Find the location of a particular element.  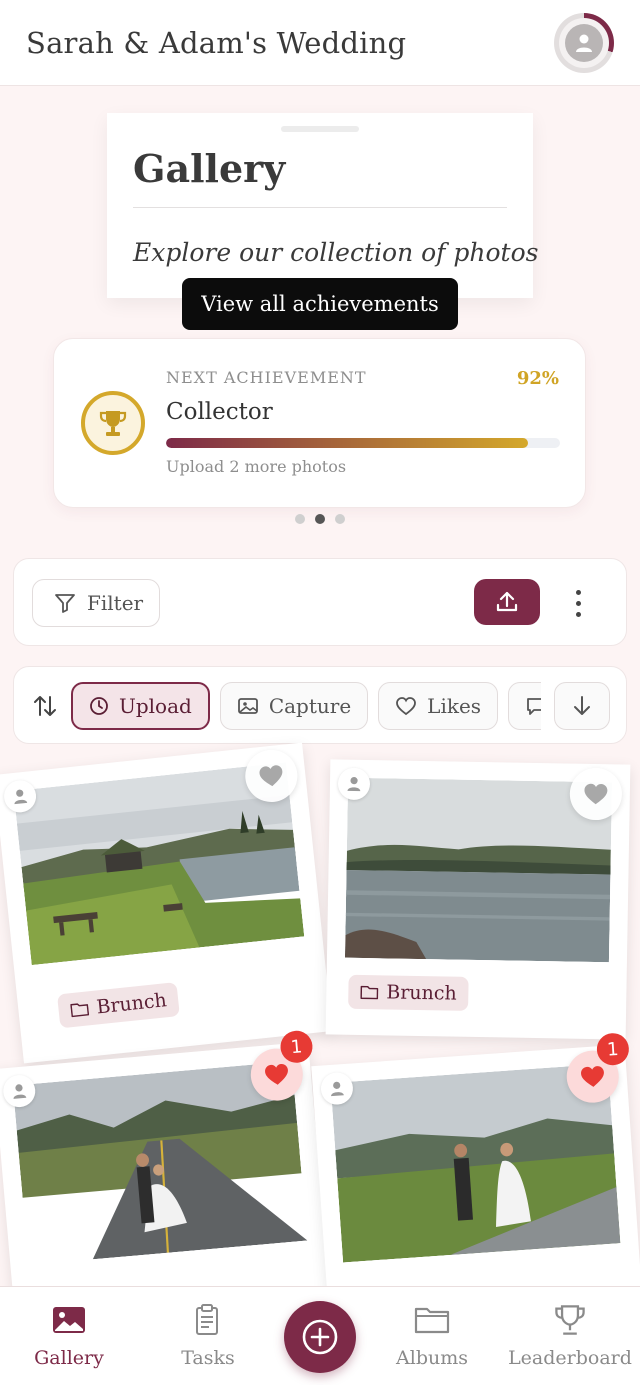

bottom-nav: Gallery Tasks Albums Leaderboard is located at coordinates (320, 1335).